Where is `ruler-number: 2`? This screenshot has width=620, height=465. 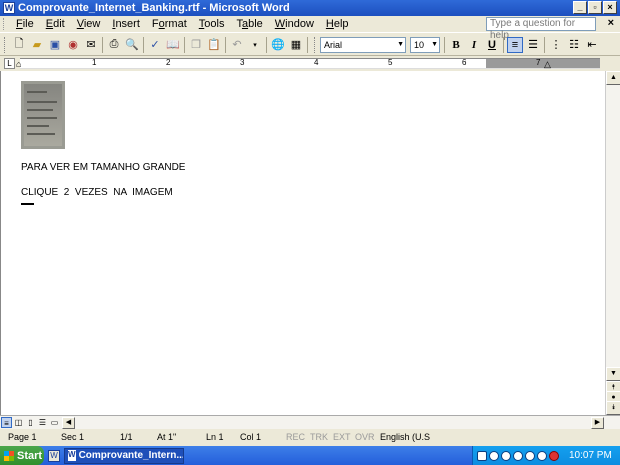 ruler-number: 2 is located at coordinates (168, 62).